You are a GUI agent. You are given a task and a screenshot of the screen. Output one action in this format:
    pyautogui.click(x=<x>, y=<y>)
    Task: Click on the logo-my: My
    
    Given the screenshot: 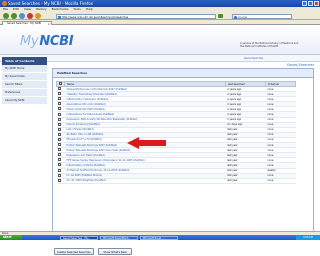 What is the action you would take?
    pyautogui.click(x=29, y=41)
    